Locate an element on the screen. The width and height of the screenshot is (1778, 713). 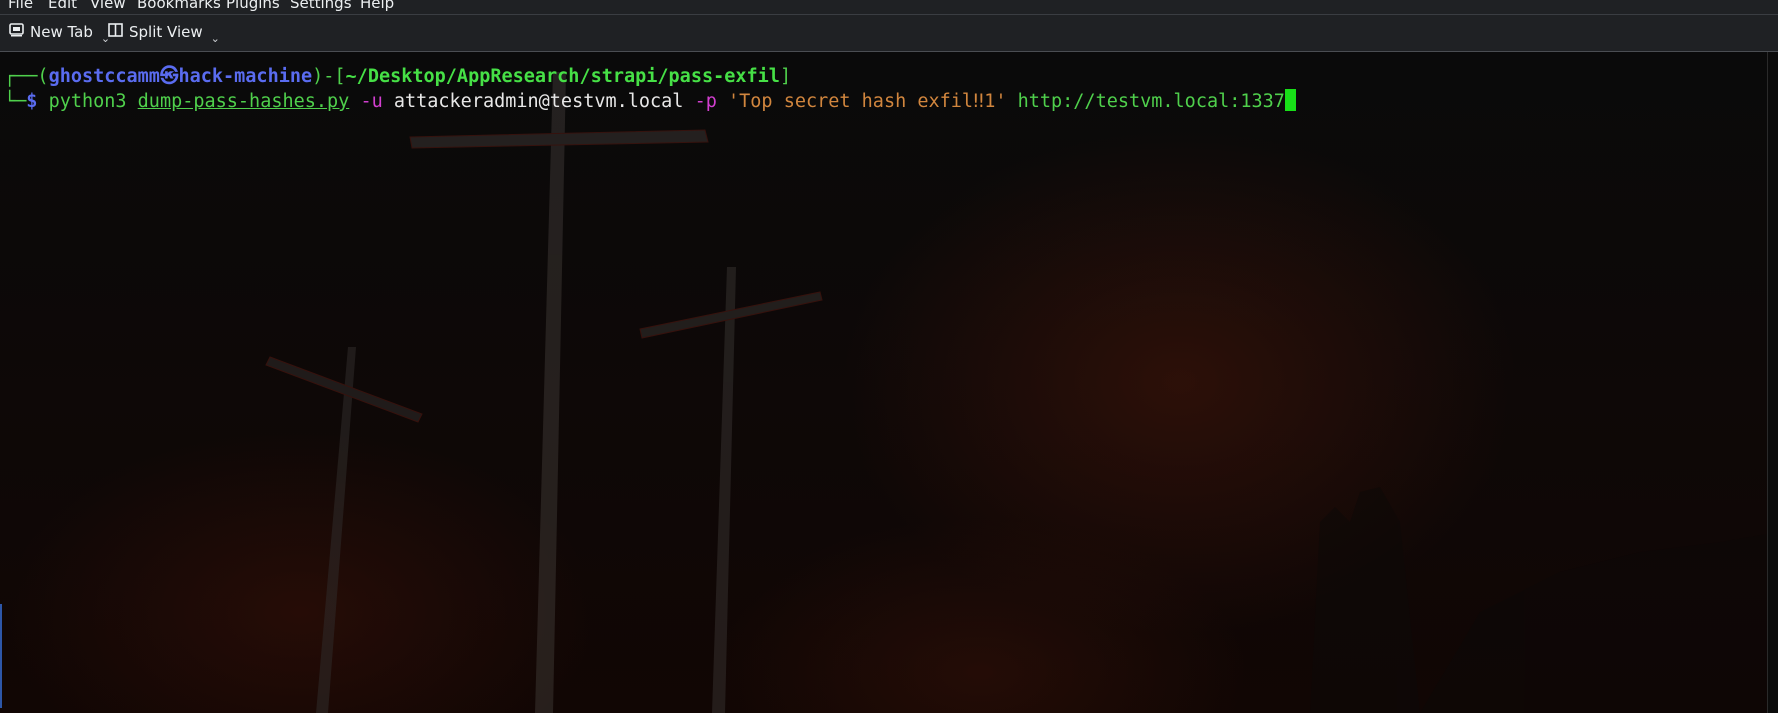
menu-settings: Settings is located at coordinates (321, 6).